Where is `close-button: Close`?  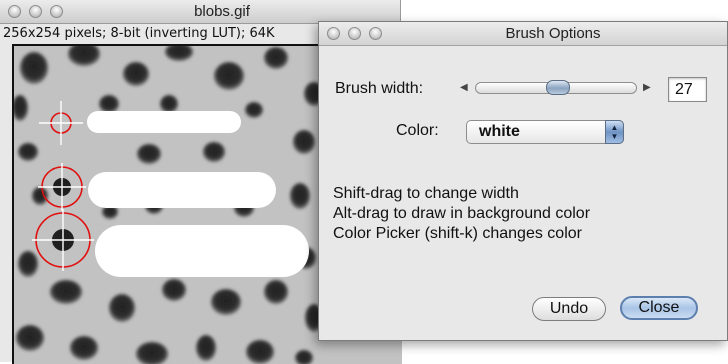 close-button: Close is located at coordinates (659, 308).